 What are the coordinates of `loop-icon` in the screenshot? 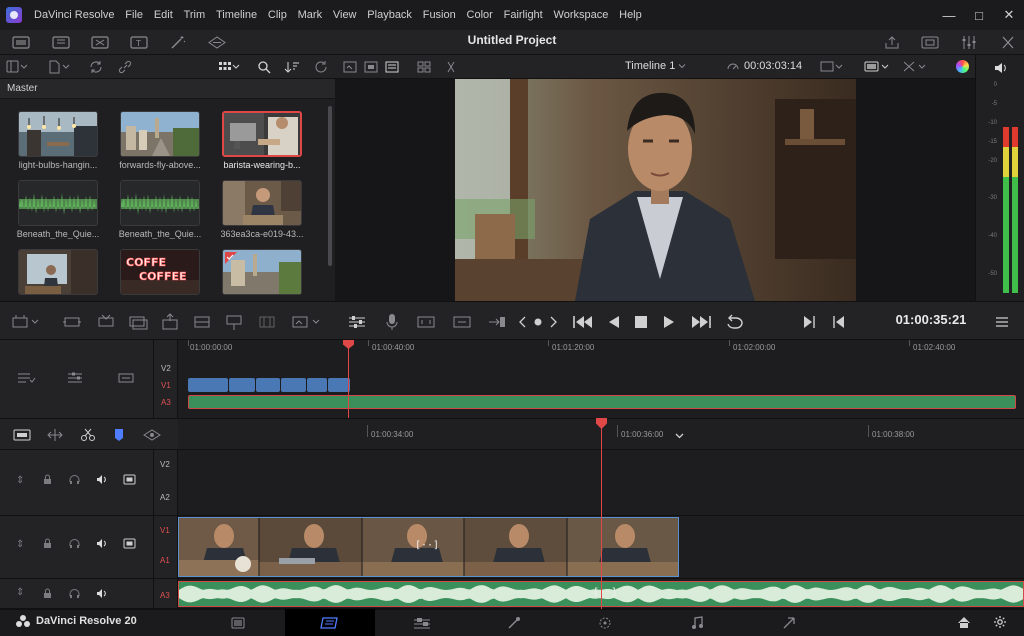 It's located at (735, 322).